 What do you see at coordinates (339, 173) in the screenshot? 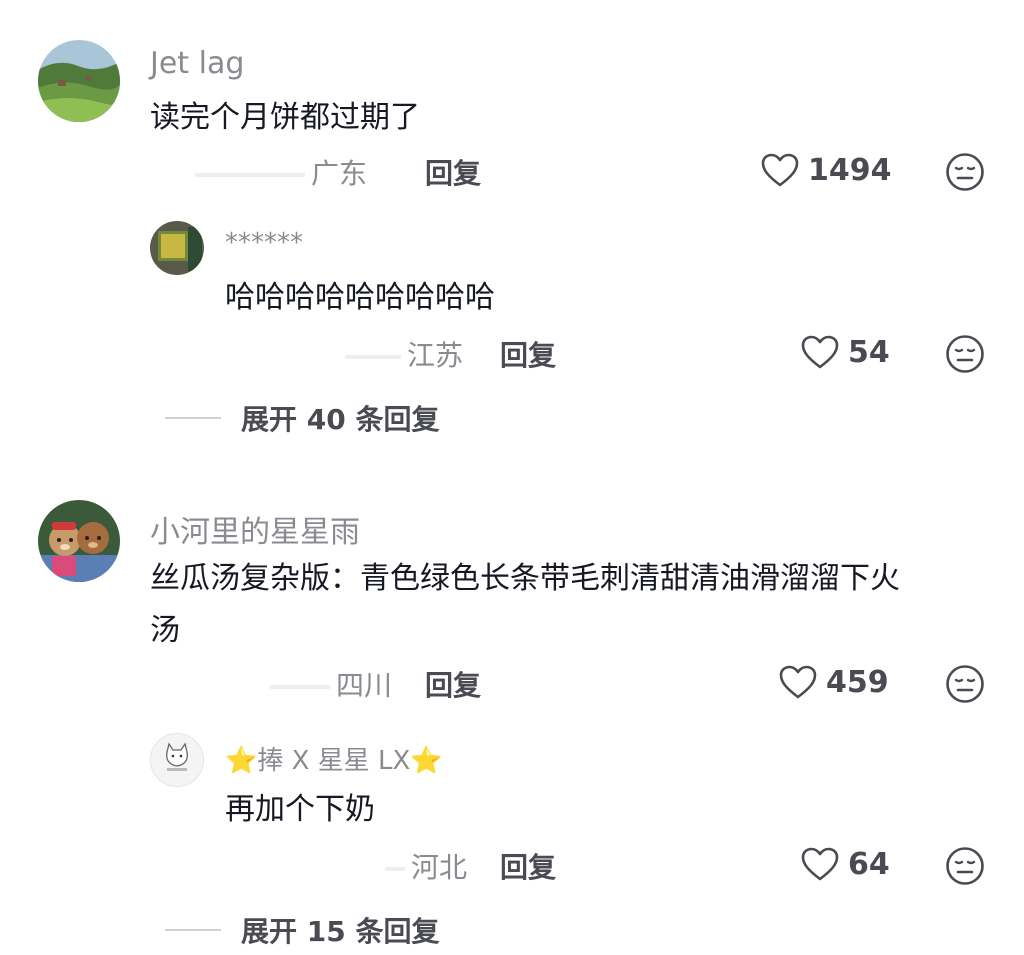
I see `location-text: 广东` at bounding box center [339, 173].